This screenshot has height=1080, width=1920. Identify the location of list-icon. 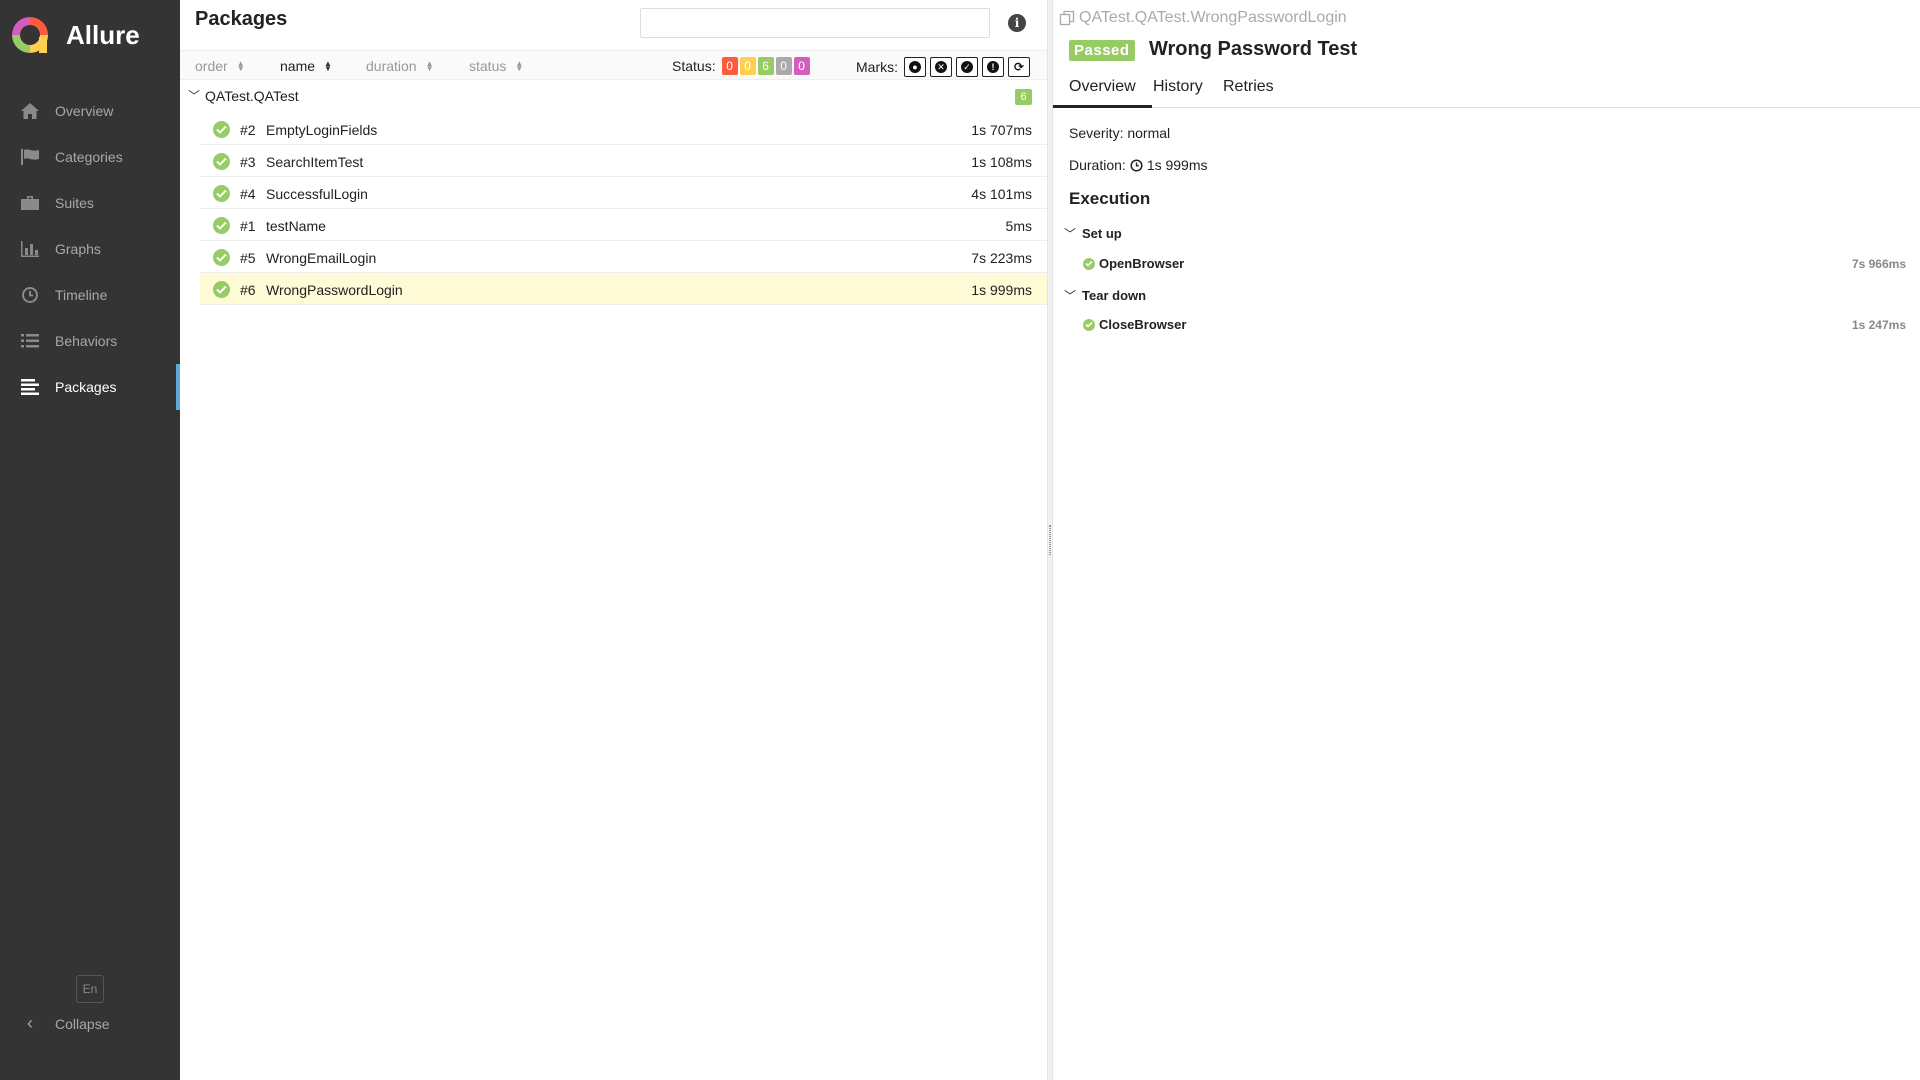
(30, 341).